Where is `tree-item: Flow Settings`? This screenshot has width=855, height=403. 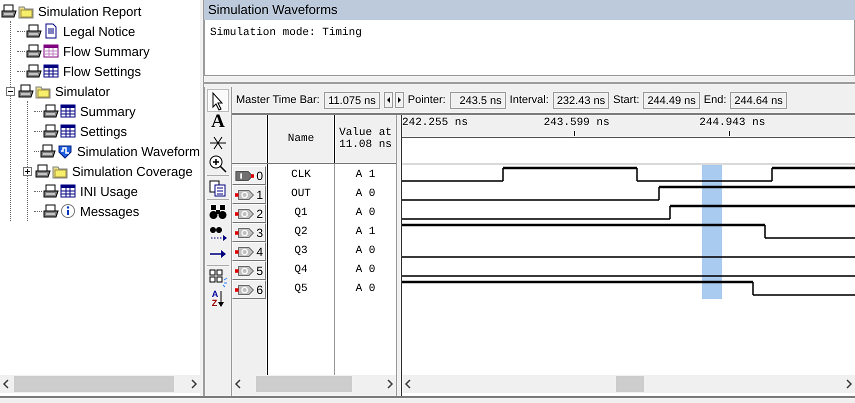
tree-item: Flow Settings is located at coordinates (101, 71).